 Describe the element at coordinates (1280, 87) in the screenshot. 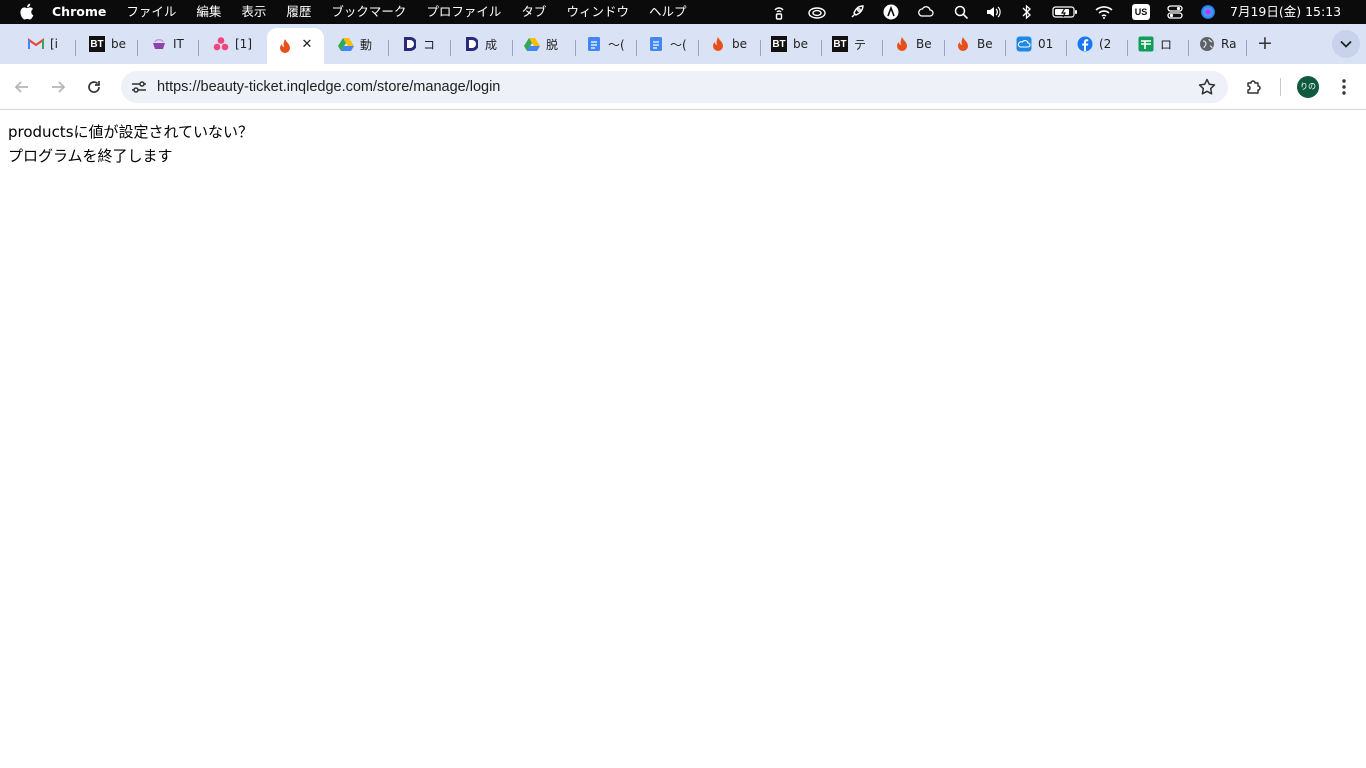

I see `toolbar-divider` at that location.